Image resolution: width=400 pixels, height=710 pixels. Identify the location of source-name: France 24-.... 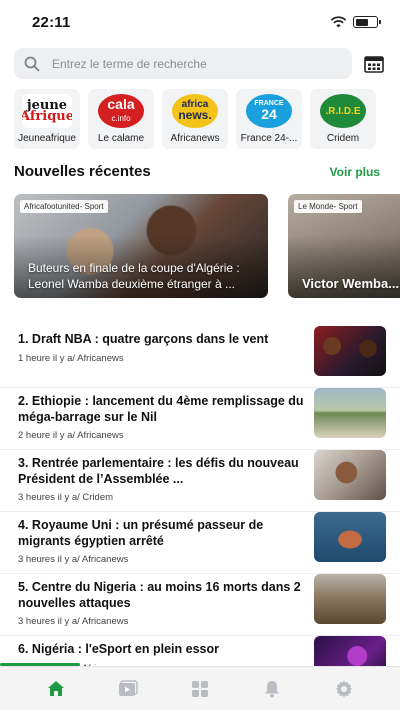
(269, 138).